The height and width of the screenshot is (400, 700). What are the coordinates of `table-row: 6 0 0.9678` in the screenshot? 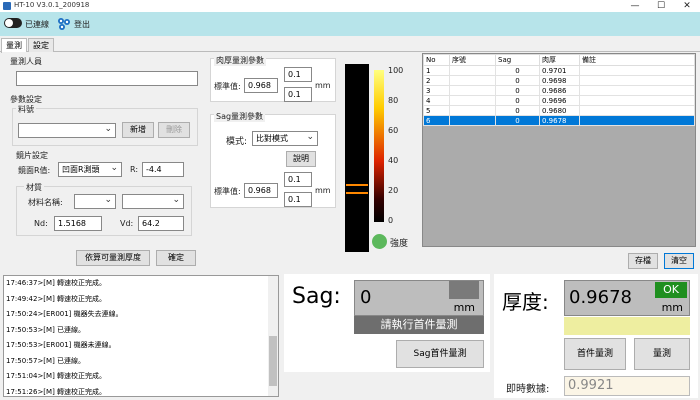 It's located at (559, 120).